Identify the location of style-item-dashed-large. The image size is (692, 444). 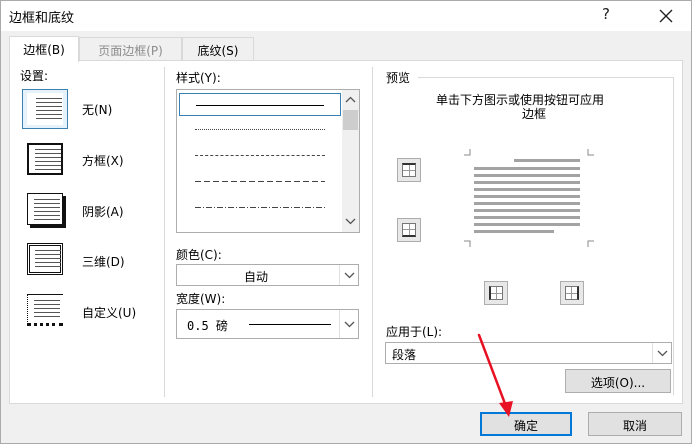
(260, 181).